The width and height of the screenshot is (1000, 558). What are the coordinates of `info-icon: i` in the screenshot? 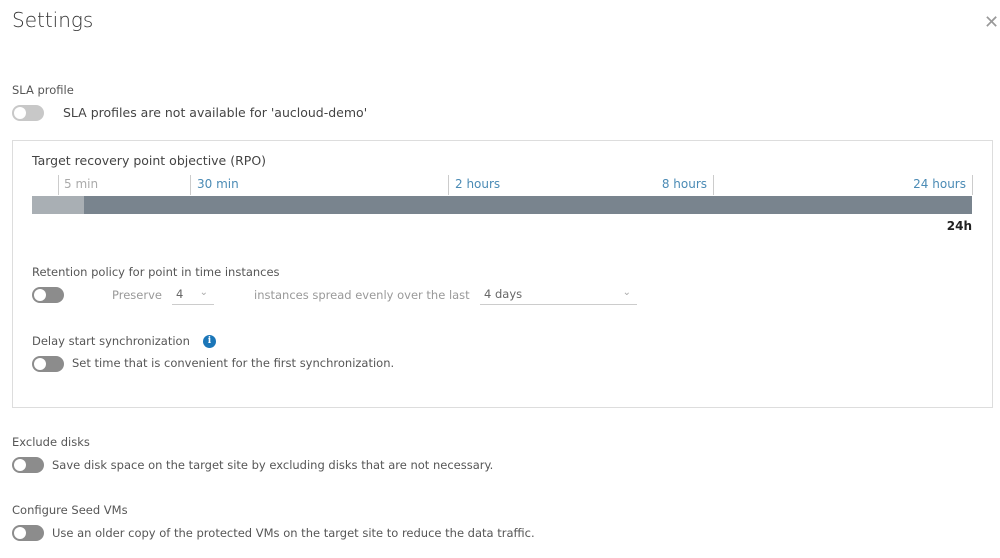 It's located at (209, 341).